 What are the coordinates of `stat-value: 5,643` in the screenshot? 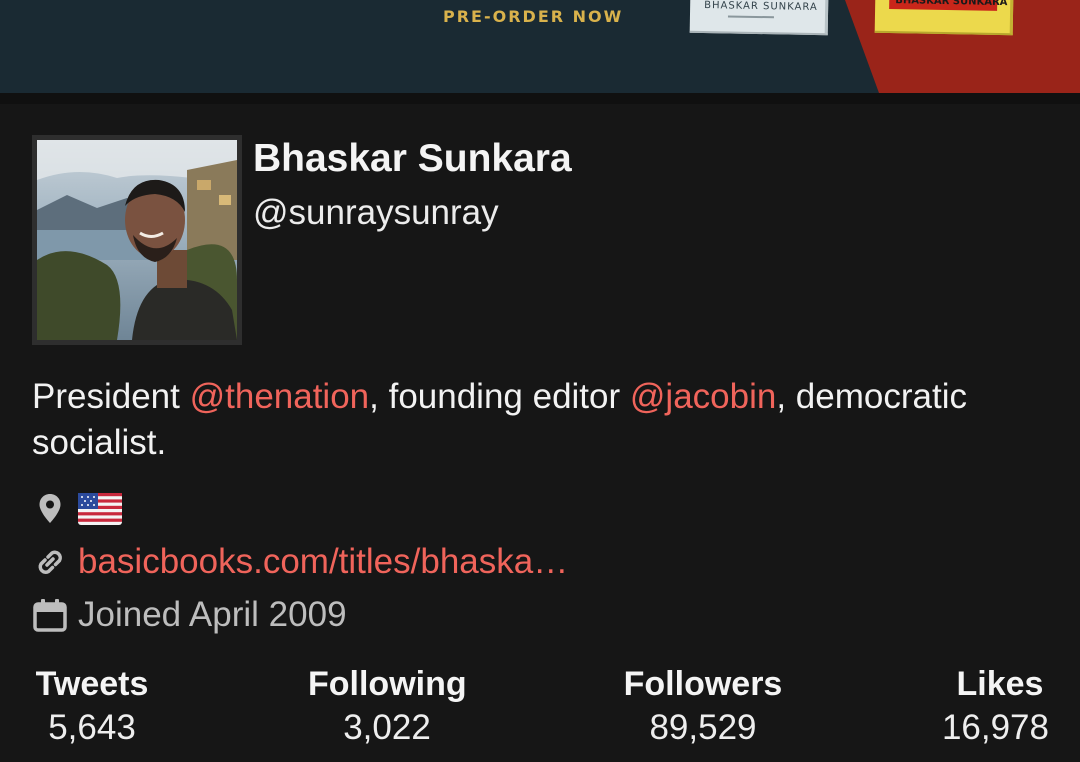 It's located at (92, 727).